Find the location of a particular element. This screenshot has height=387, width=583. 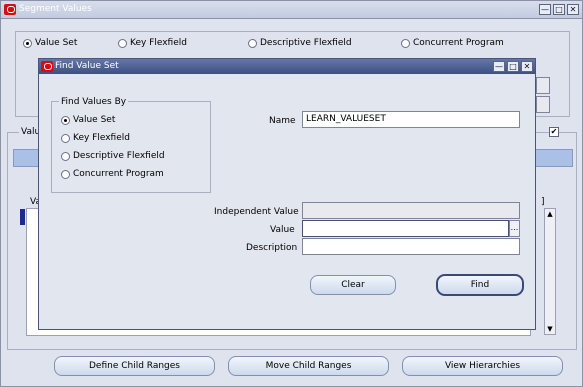

name-field: LEARN_VALUESET is located at coordinates (411, 119).